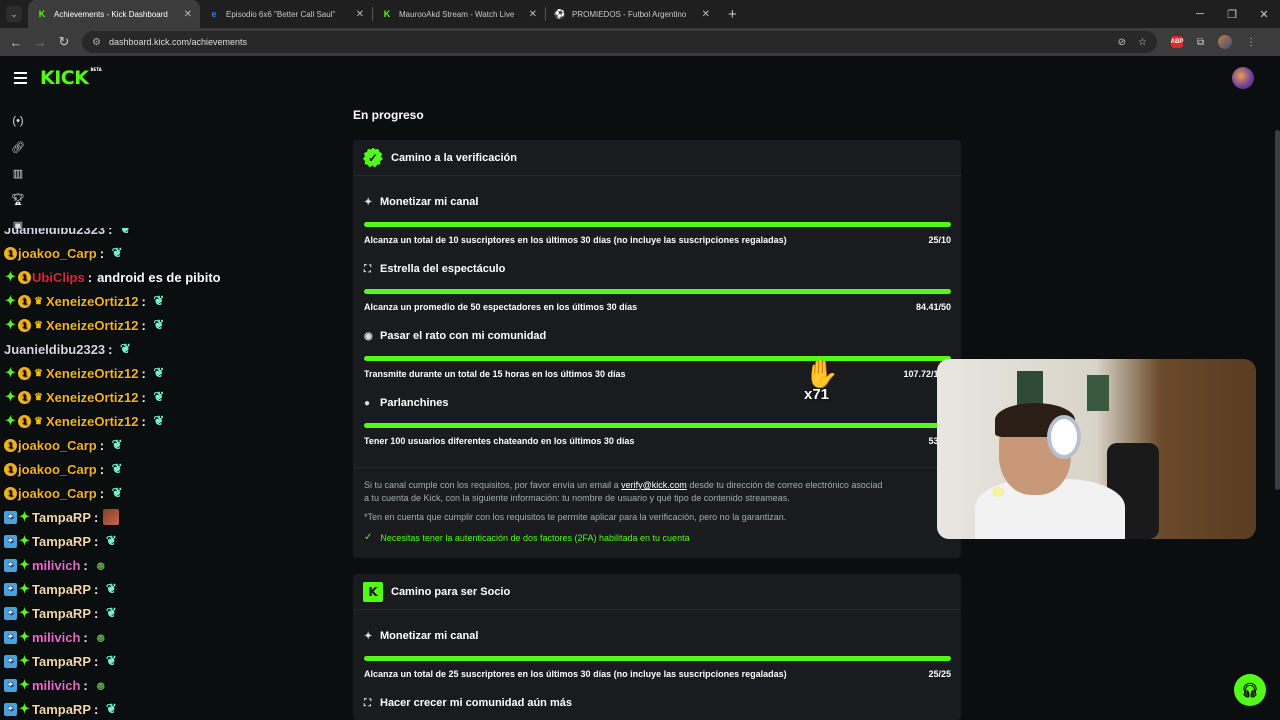 The image size is (1280, 720). Describe the element at coordinates (286, 14) in the screenshot. I see `browser-tab: e Episodio 6x6 "Better Call Saul" ✕` at that location.